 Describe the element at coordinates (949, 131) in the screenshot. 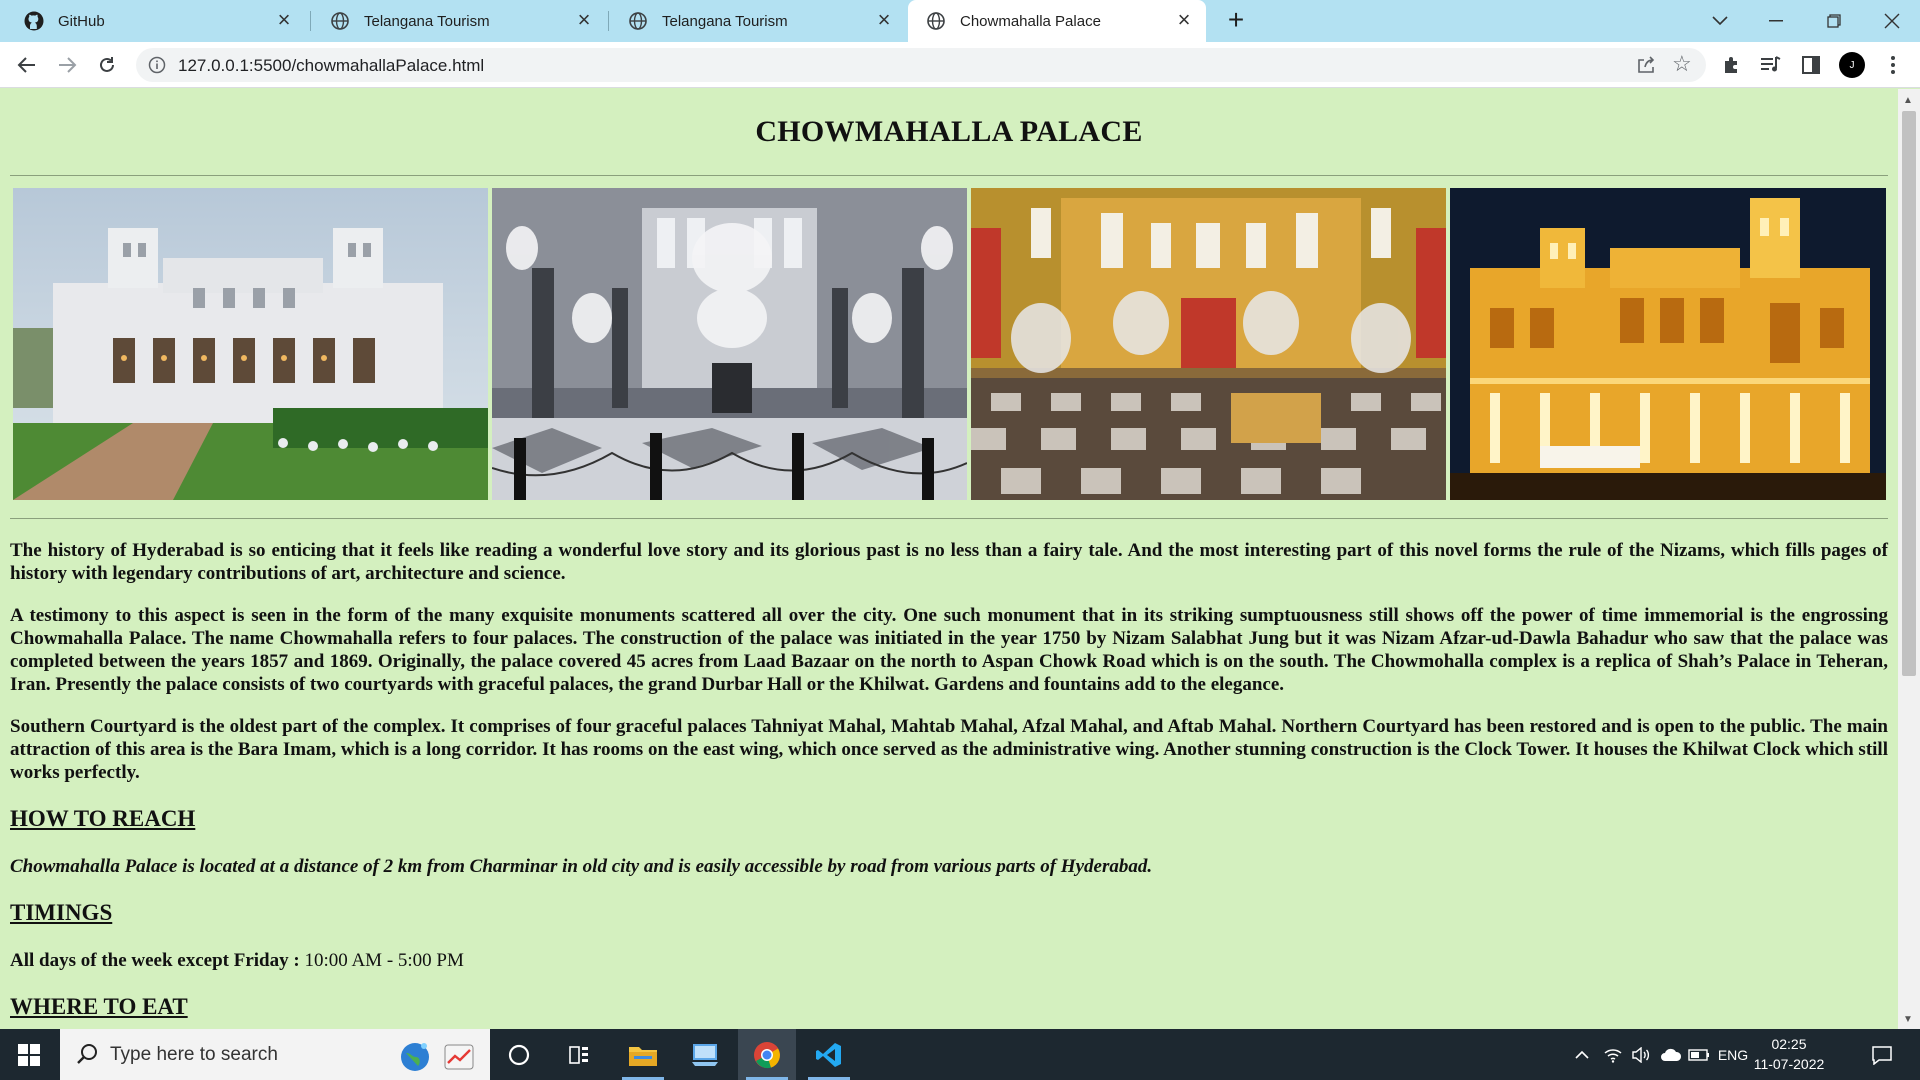

I see `page-title: CHOWMAHALLA PALACE` at that location.